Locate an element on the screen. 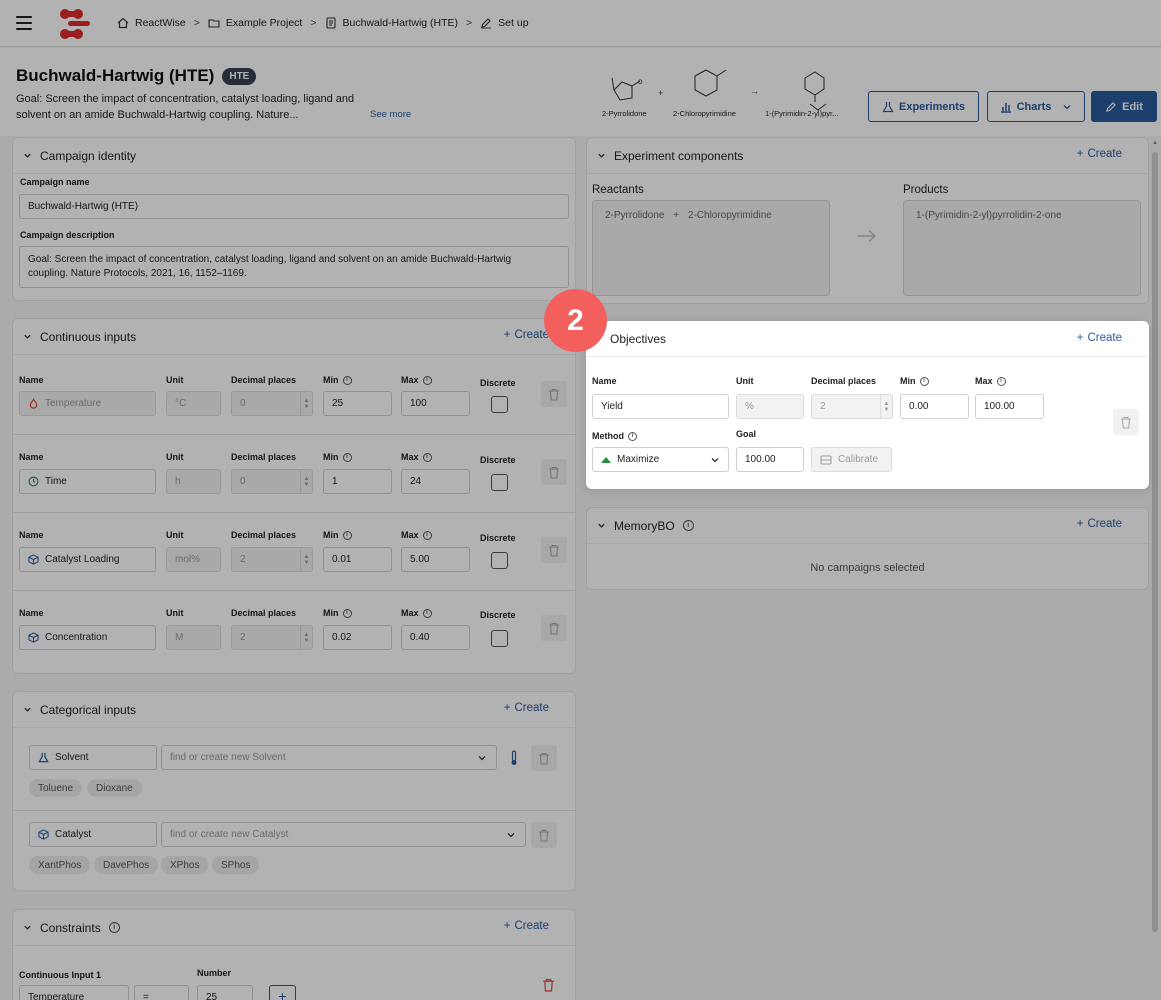 This screenshot has height=1000, width=1161. objective-name-field: Yield is located at coordinates (660, 406).